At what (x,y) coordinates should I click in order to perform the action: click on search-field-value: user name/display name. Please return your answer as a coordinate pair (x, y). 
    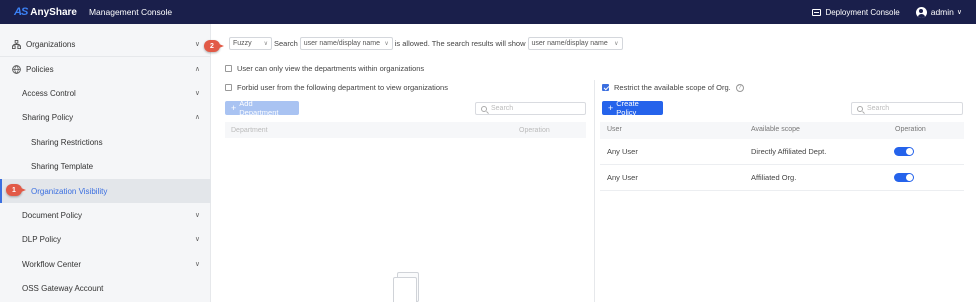
    Looking at the image, I should click on (342, 43).